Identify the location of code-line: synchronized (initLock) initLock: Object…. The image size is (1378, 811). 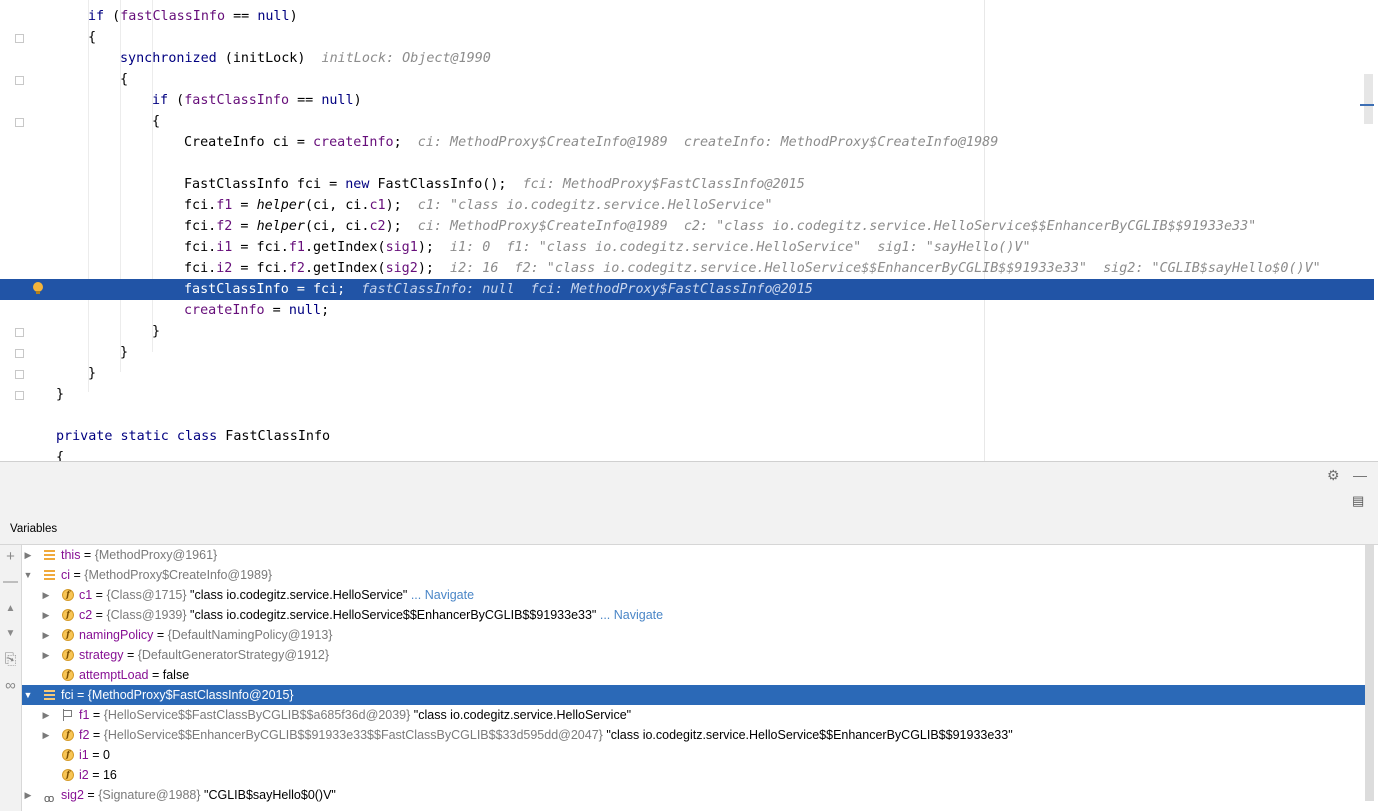
(687, 58).